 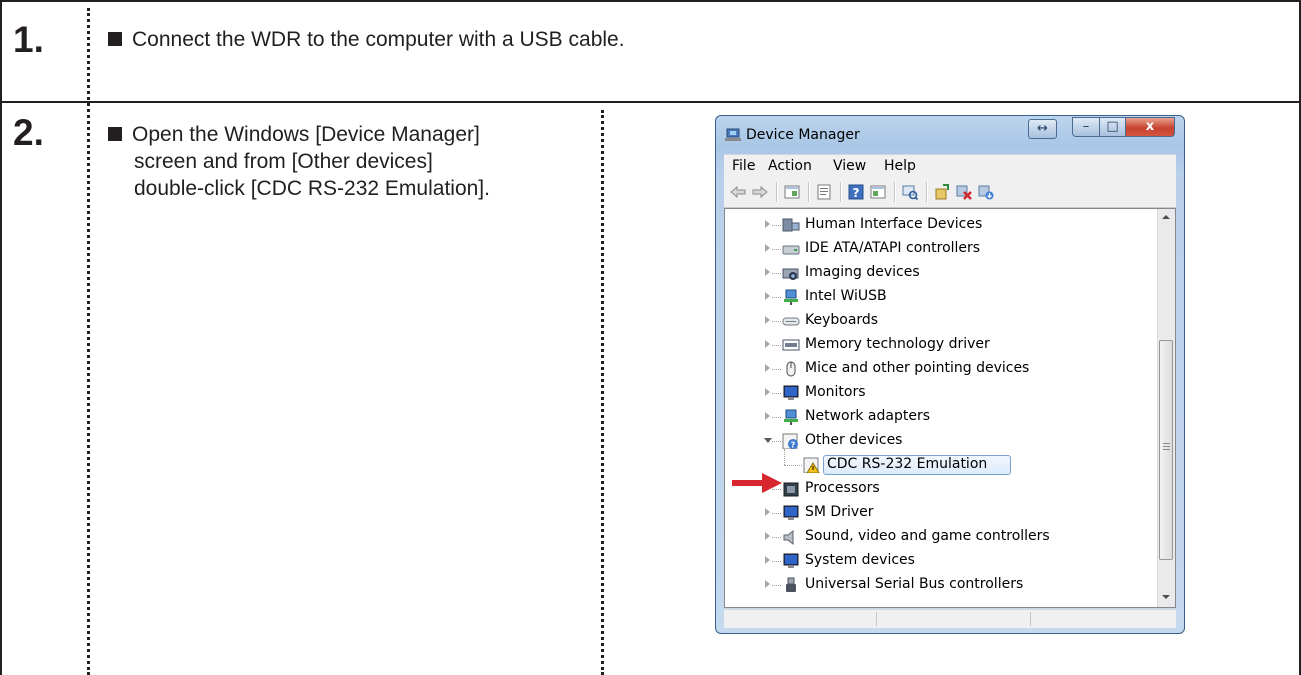 What do you see at coordinates (935, 513) in the screenshot?
I see `tree-item: SM Driver` at bounding box center [935, 513].